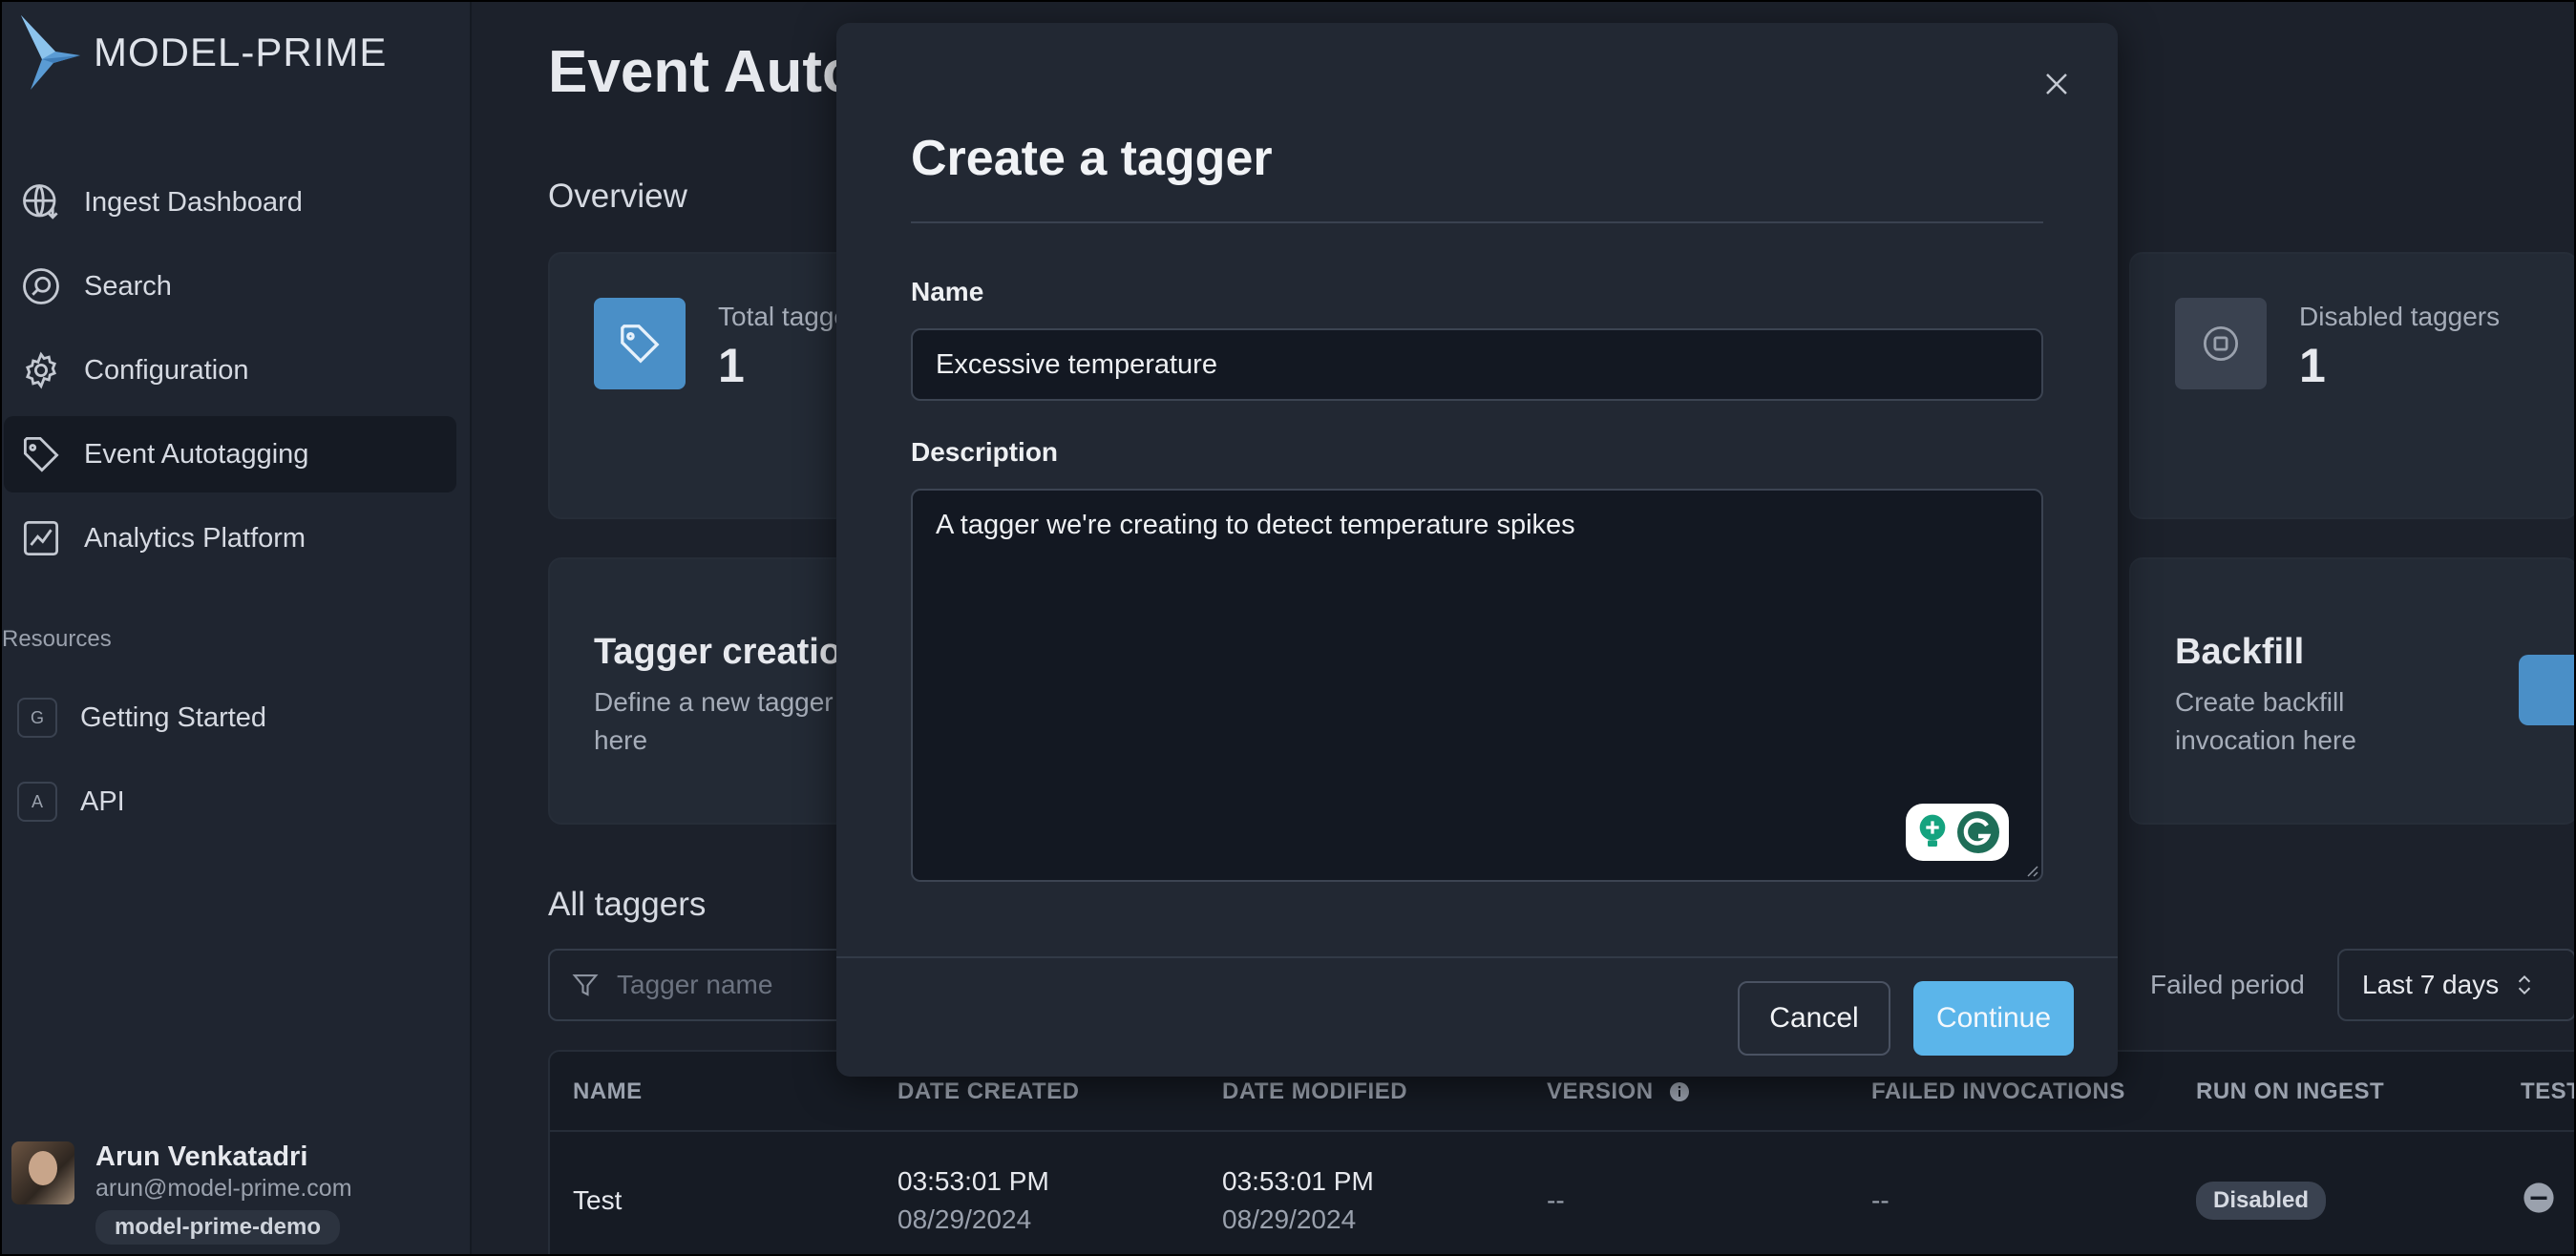  What do you see at coordinates (1993, 1019) in the screenshot?
I see `continue-button: Continue` at bounding box center [1993, 1019].